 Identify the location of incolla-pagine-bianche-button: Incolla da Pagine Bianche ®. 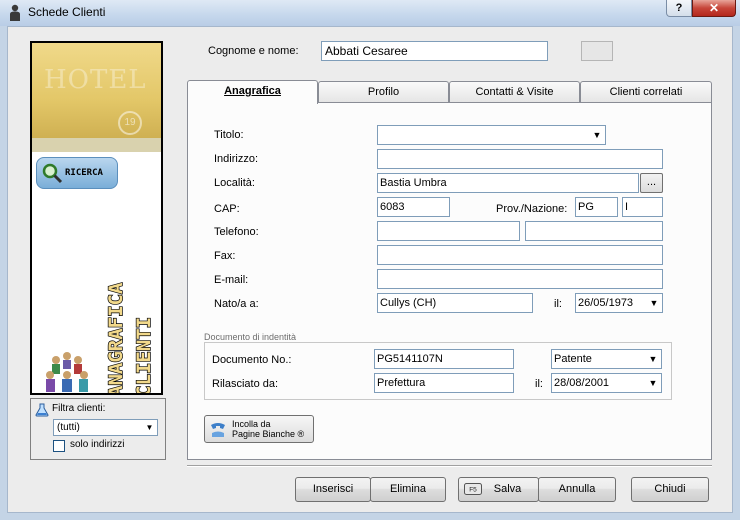
(259, 429).